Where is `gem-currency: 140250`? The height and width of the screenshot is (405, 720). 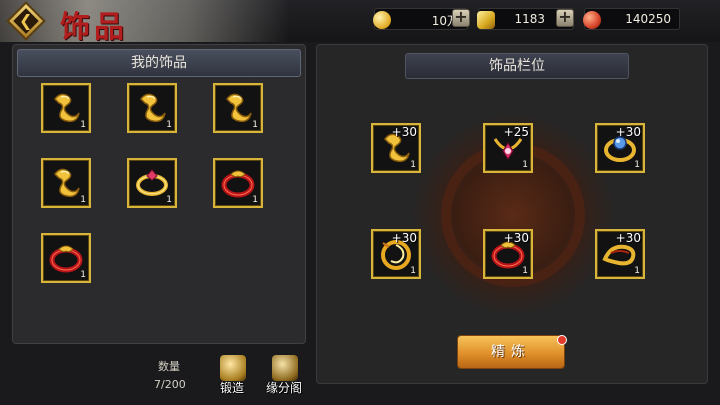 gem-currency: 140250 is located at coordinates (631, 19).